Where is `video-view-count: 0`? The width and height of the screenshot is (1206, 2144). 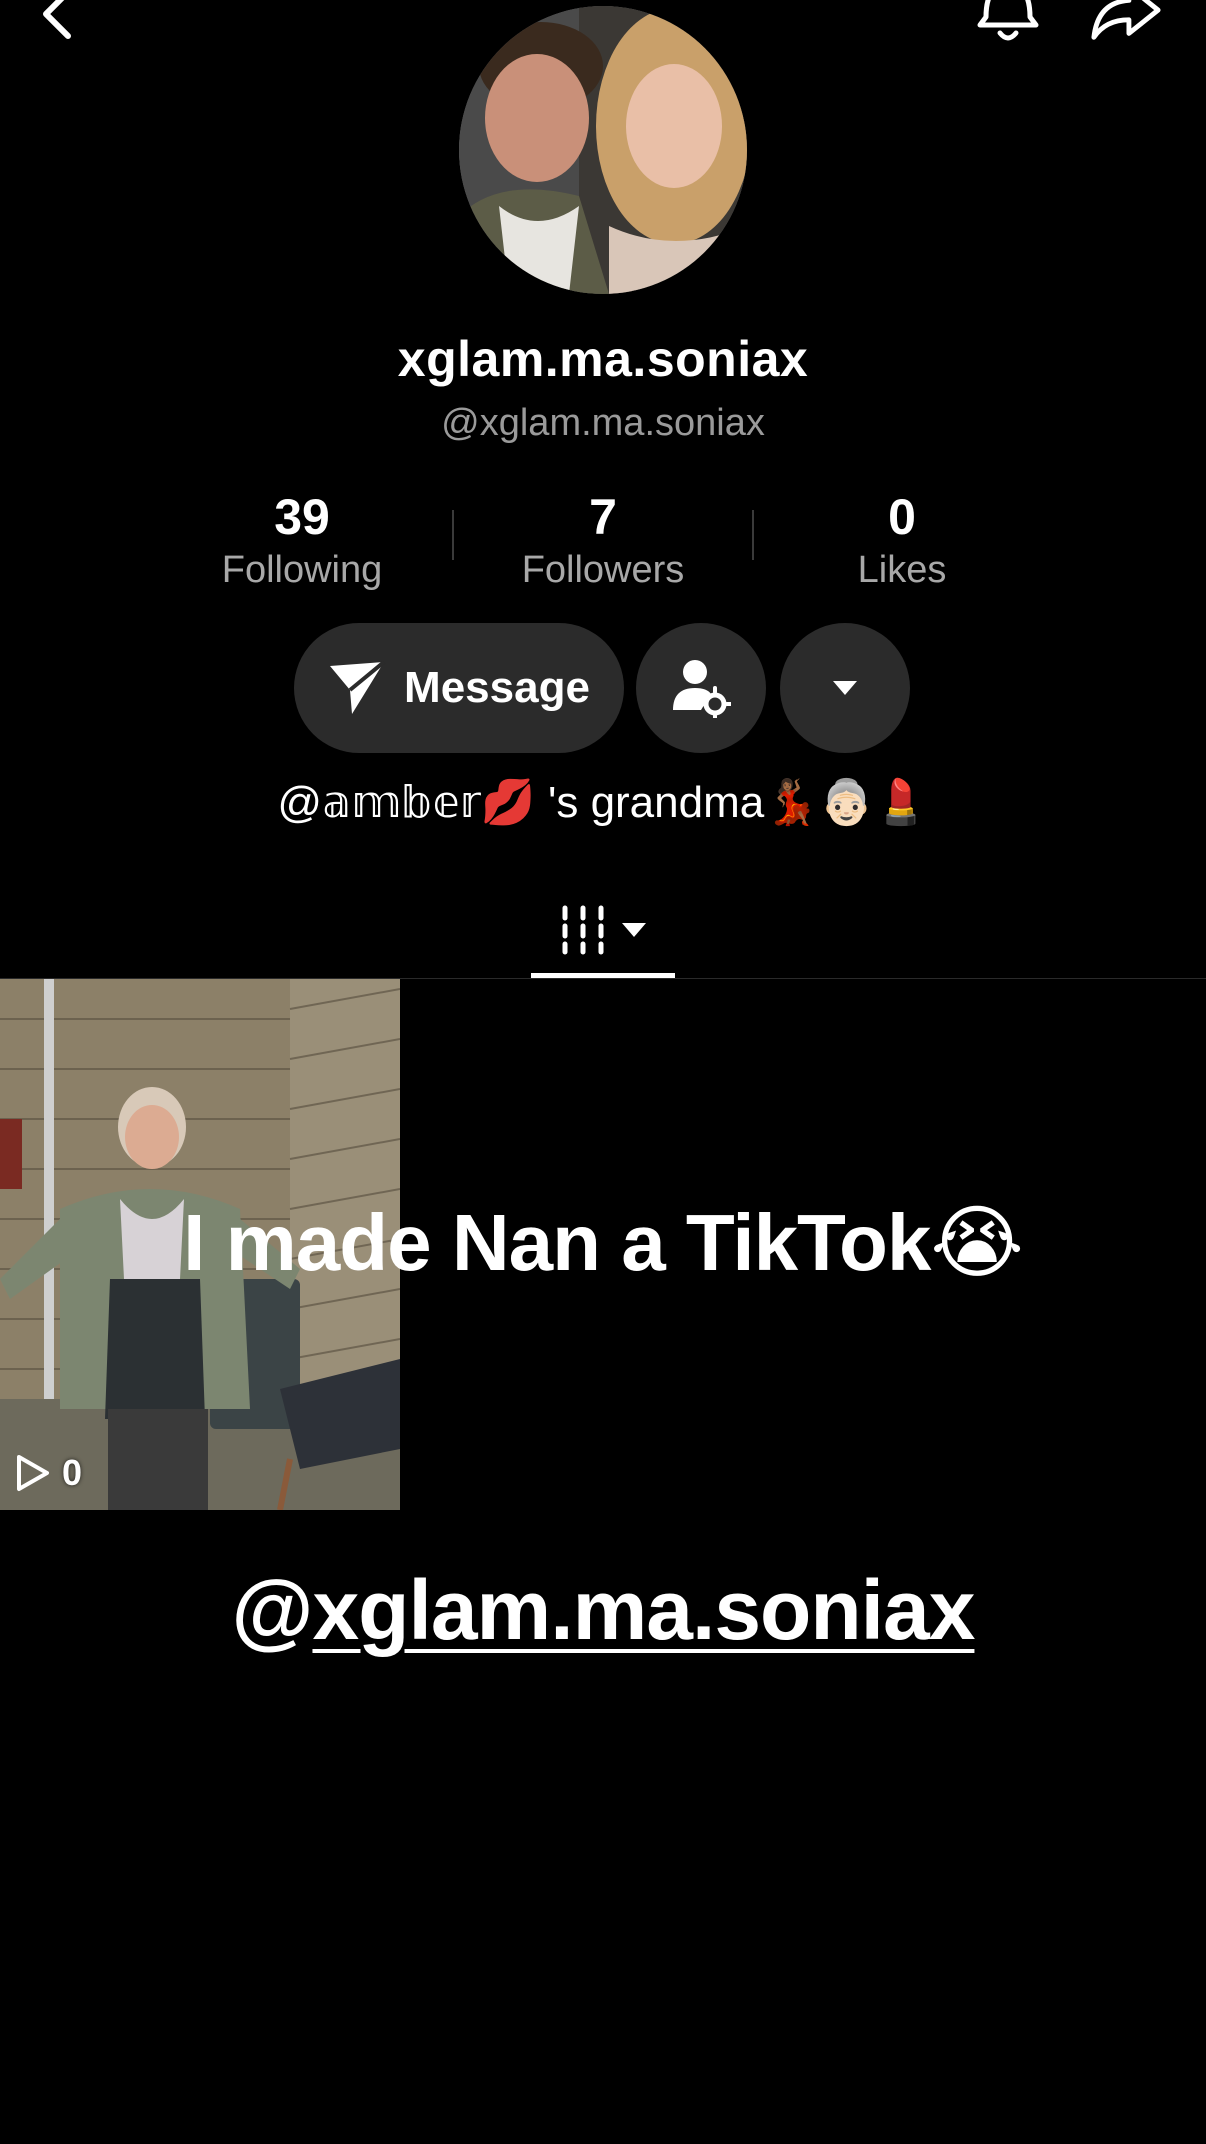 video-view-count: 0 is located at coordinates (49, 1473).